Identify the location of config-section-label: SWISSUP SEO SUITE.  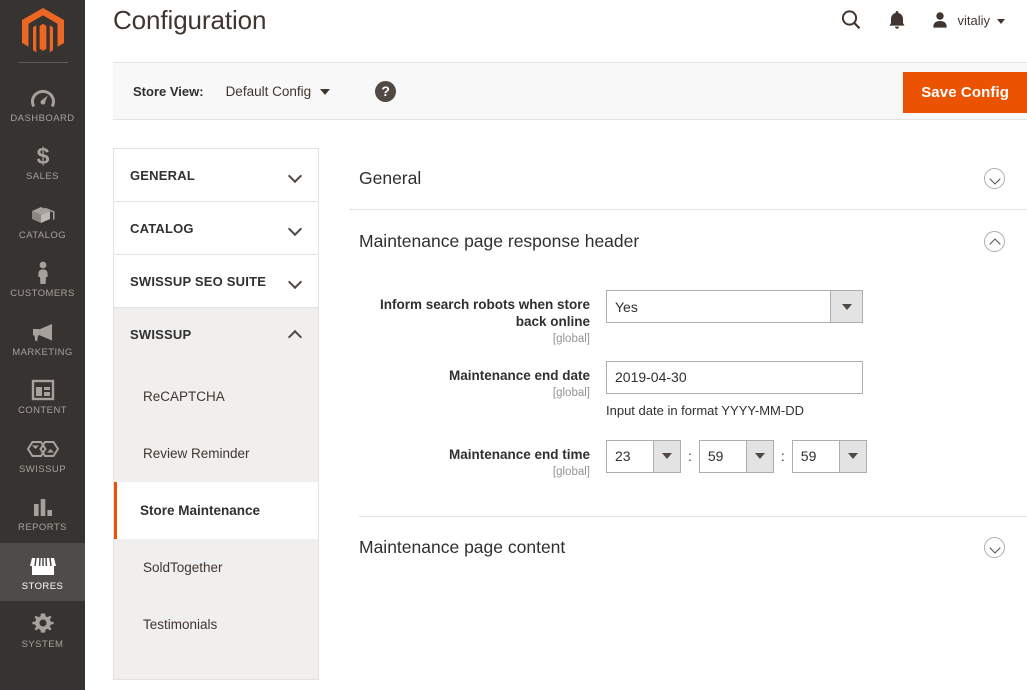
(198, 281).